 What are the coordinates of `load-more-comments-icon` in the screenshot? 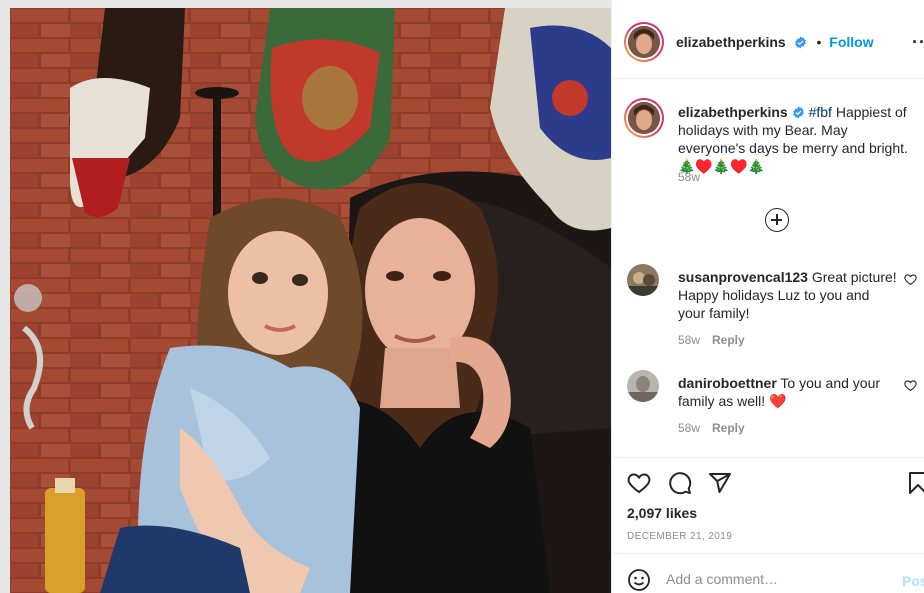 It's located at (777, 220).